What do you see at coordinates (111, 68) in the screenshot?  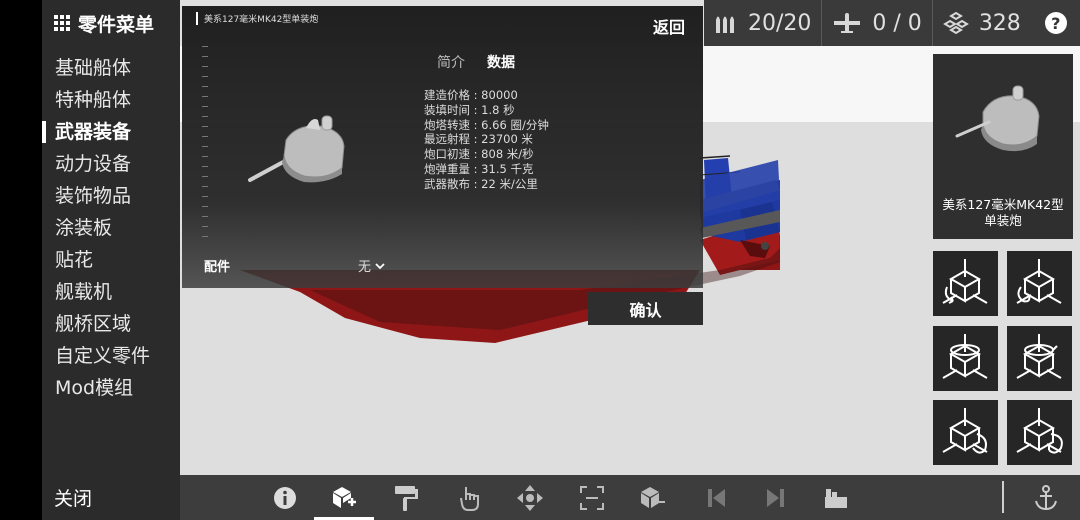 I see `category-basic-hull: 基础船体` at bounding box center [111, 68].